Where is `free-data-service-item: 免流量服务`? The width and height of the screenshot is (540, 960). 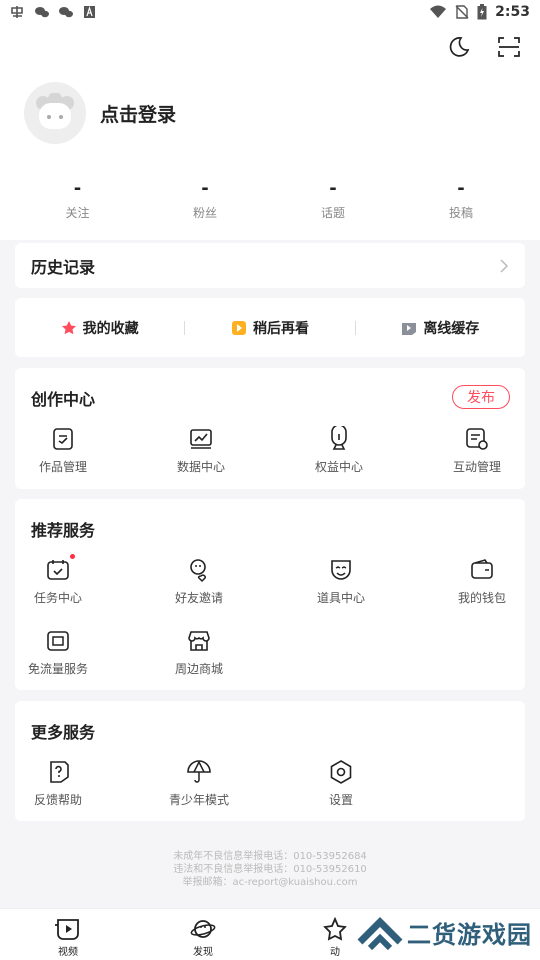
free-data-service-item: 免流量服务 is located at coordinates (58, 652).